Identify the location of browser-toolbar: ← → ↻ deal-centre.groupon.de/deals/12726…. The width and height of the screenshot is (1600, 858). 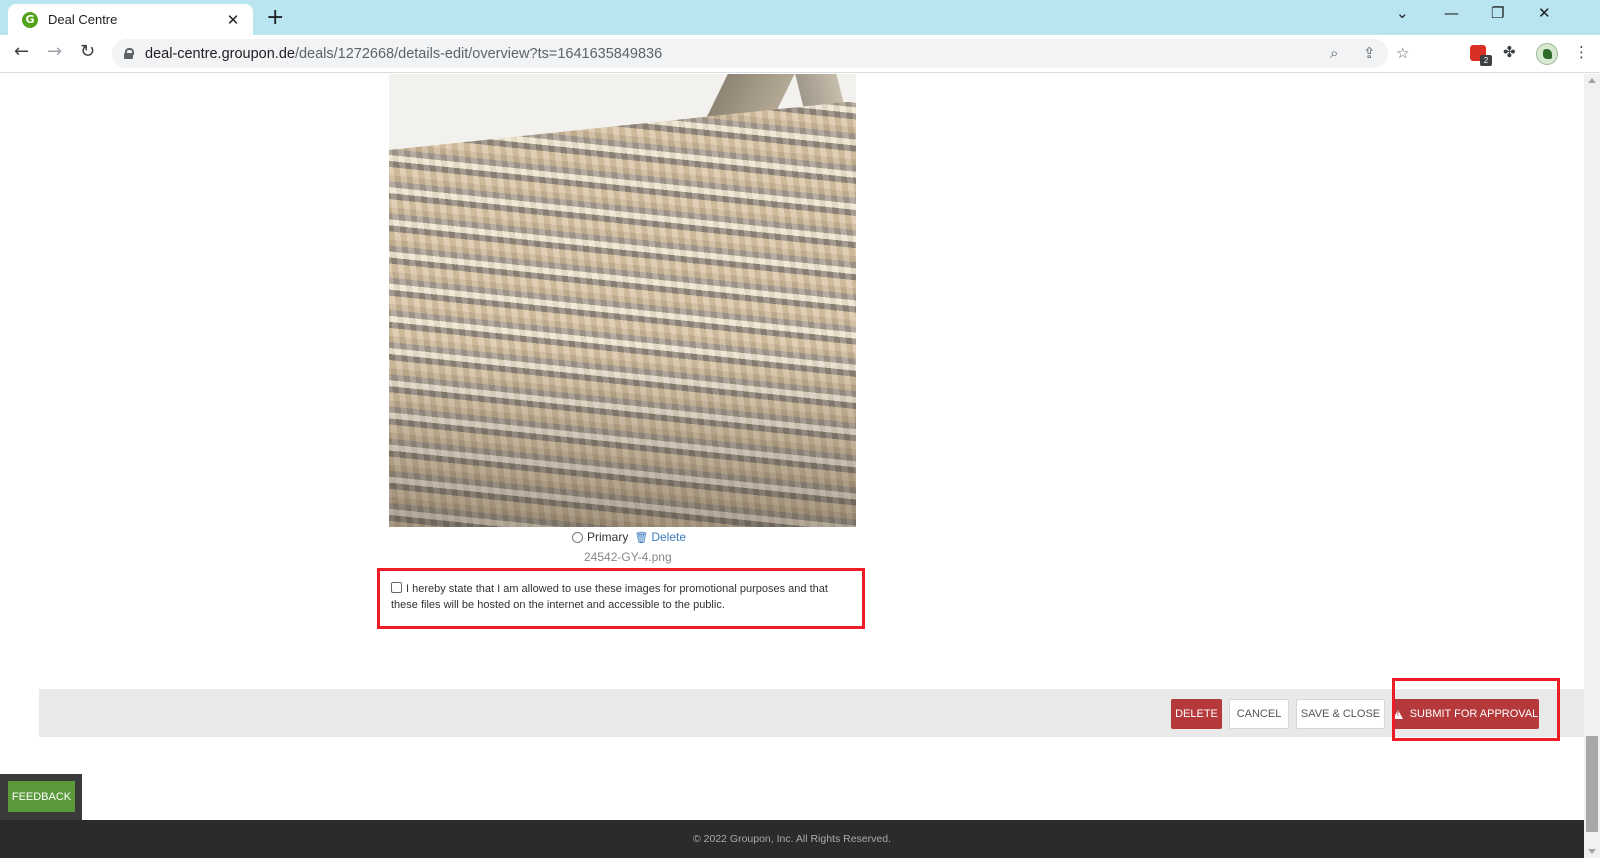
(800, 54).